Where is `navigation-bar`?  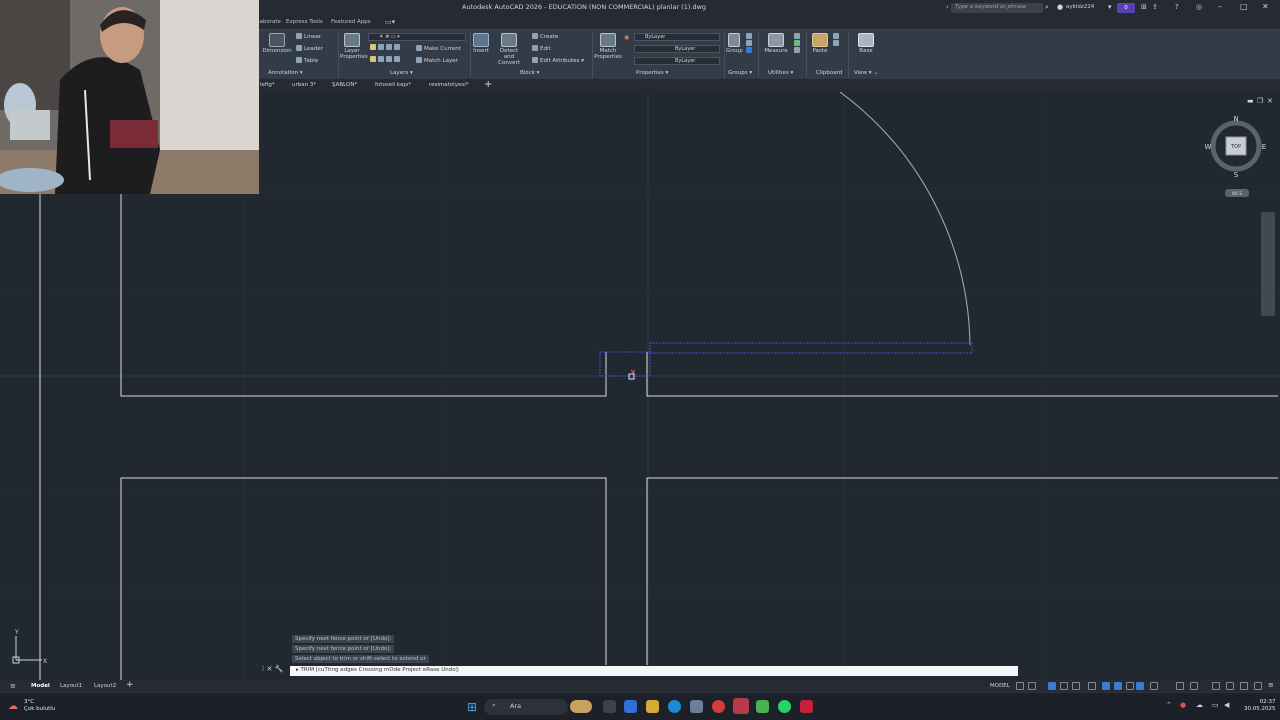
navigation-bar is located at coordinates (1268, 264).